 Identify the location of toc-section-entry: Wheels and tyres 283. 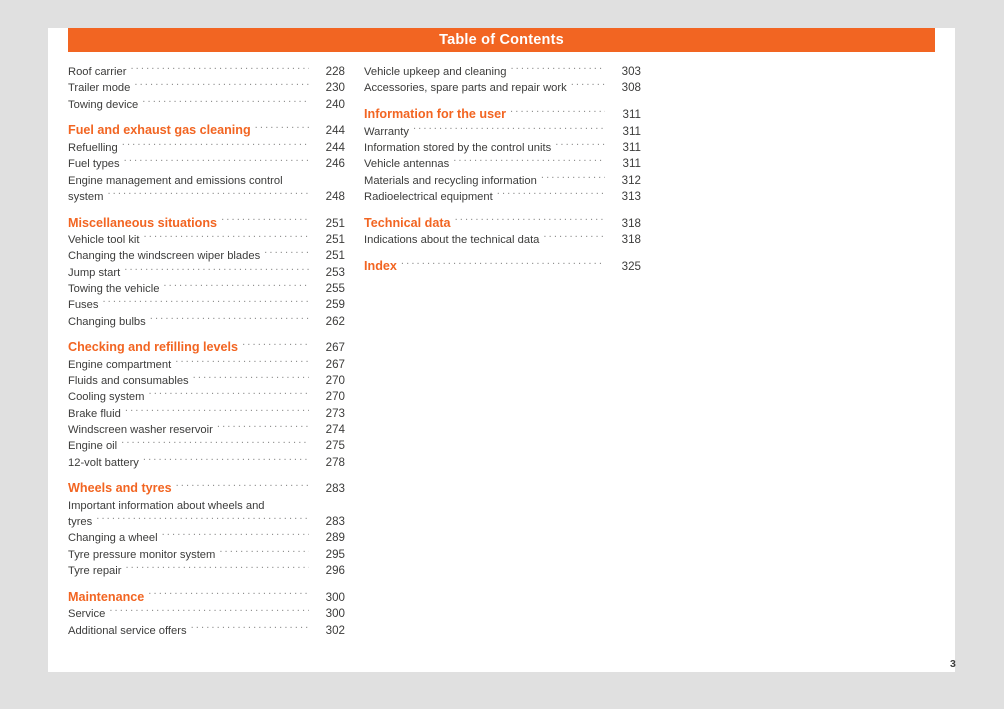
(206, 489).